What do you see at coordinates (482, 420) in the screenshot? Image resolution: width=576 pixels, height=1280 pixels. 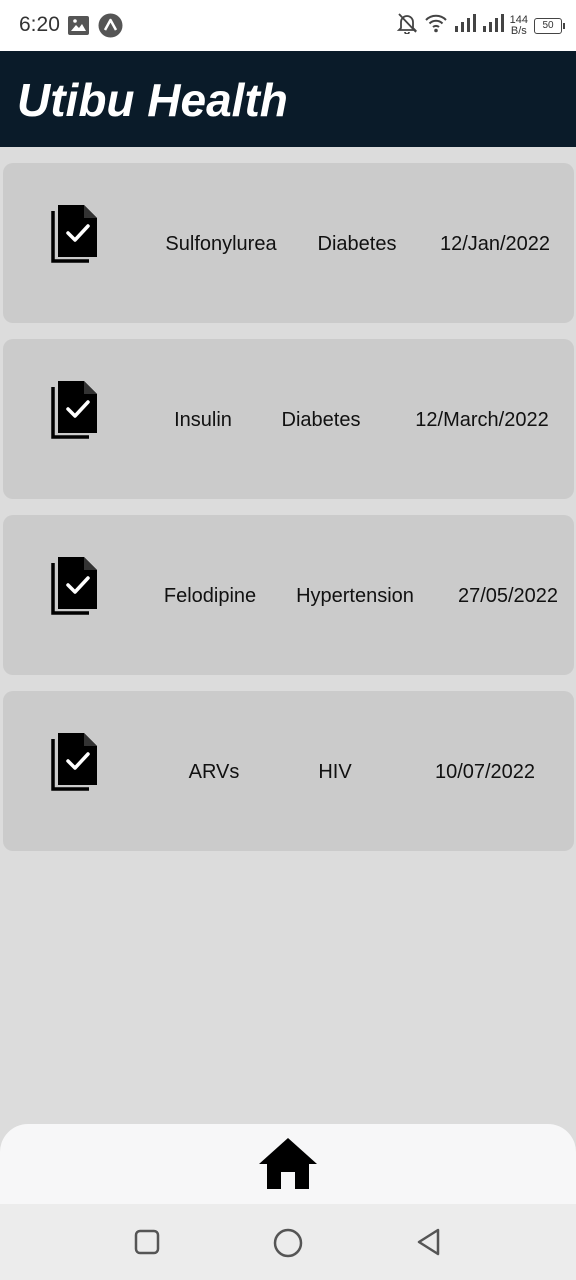 I see `medication-date: 12/March/2022` at bounding box center [482, 420].